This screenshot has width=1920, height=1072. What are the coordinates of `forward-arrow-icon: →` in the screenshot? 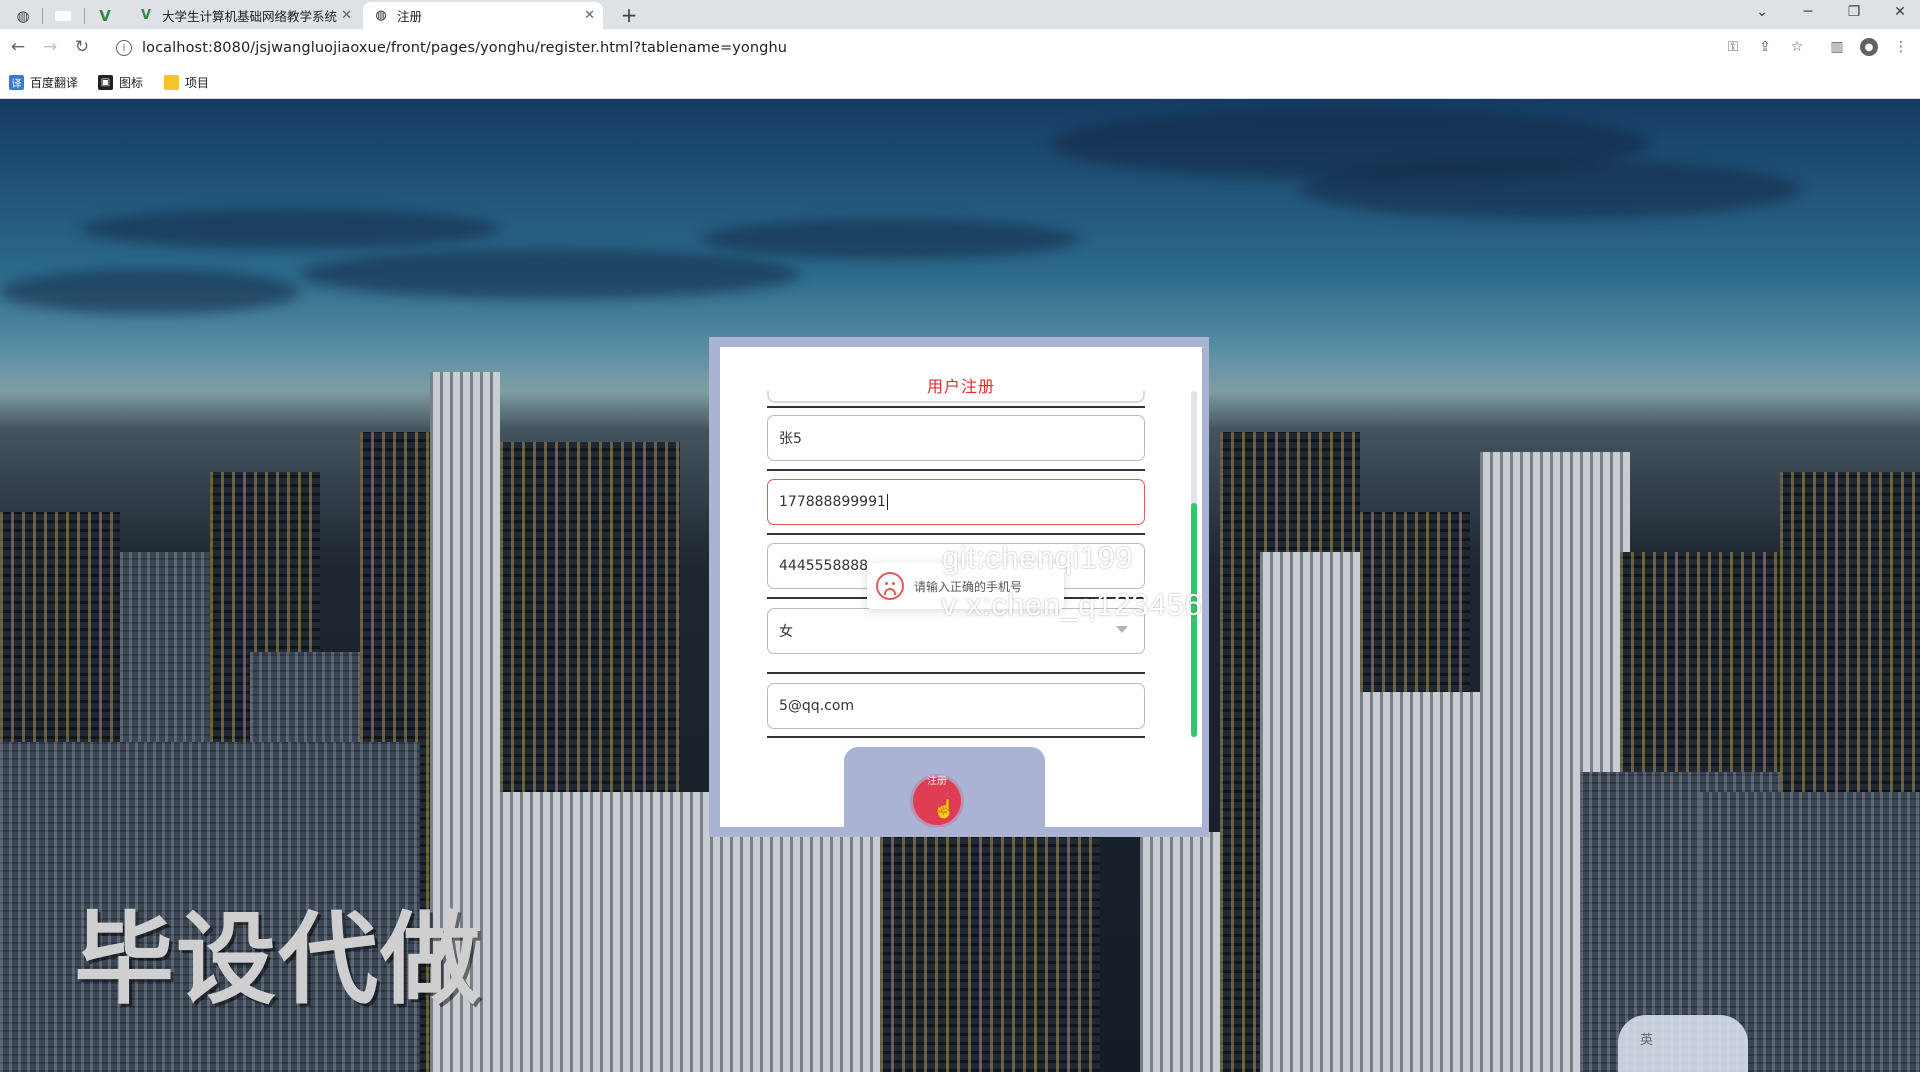 It's located at (50, 47).